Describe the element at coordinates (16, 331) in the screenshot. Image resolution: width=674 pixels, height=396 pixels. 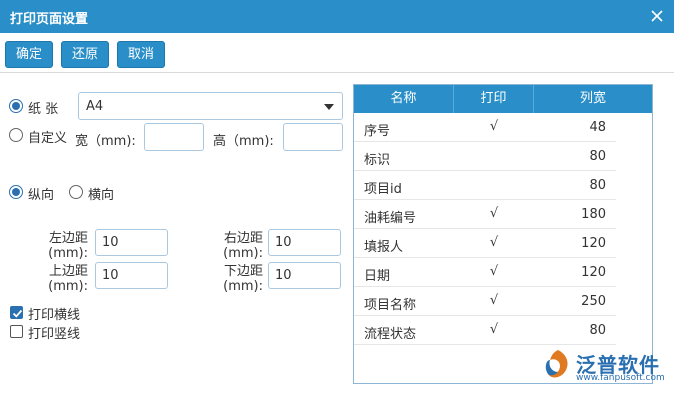
I see `vertical-lines-checkbox` at that location.